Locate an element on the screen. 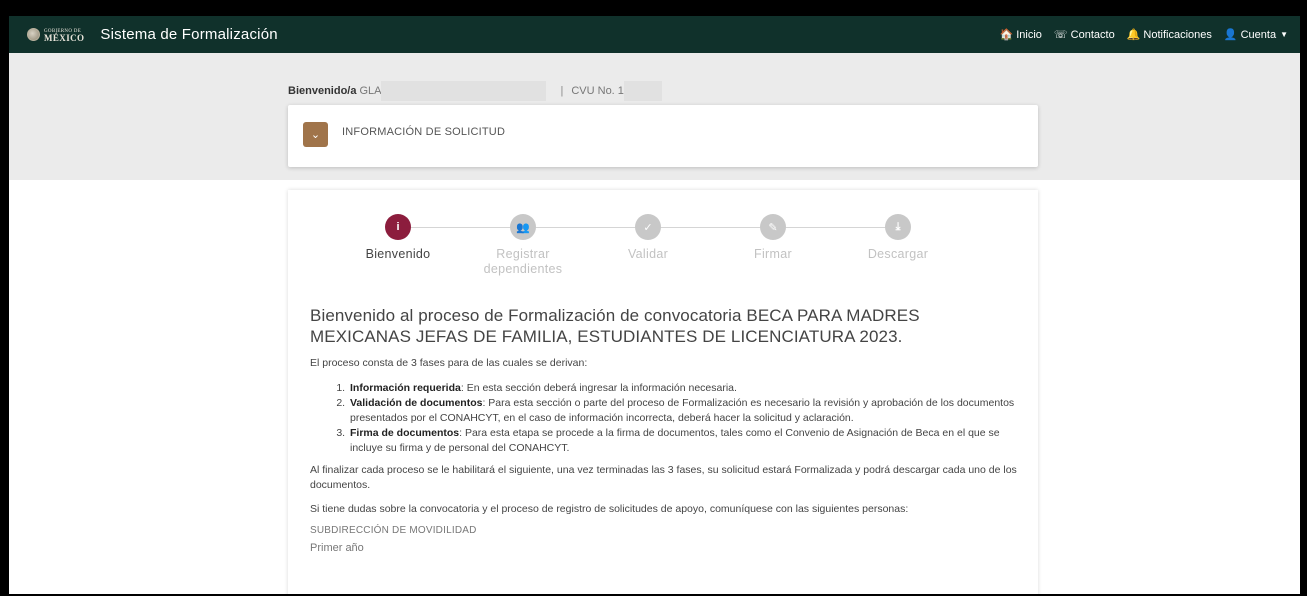  subdireccion-label: SUBDIRECCIÓN DE MOVIDILIDAD is located at coordinates (393, 530).